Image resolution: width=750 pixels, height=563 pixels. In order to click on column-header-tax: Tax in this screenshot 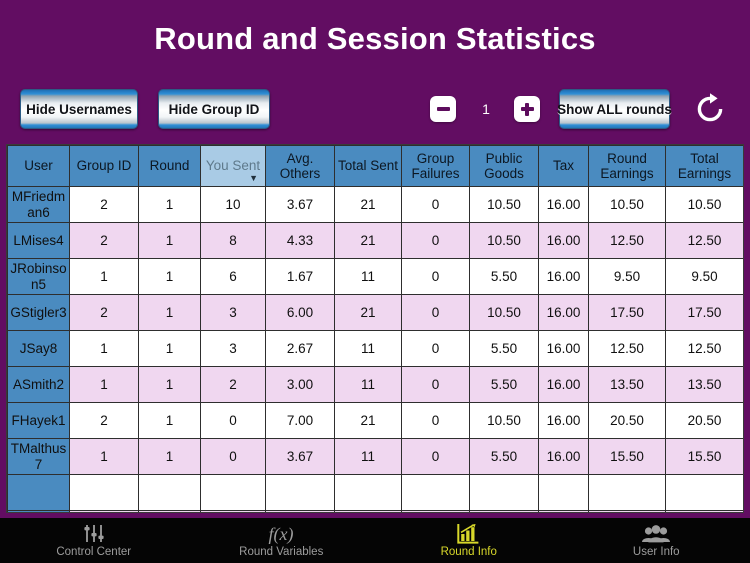, I will do `click(563, 166)`.